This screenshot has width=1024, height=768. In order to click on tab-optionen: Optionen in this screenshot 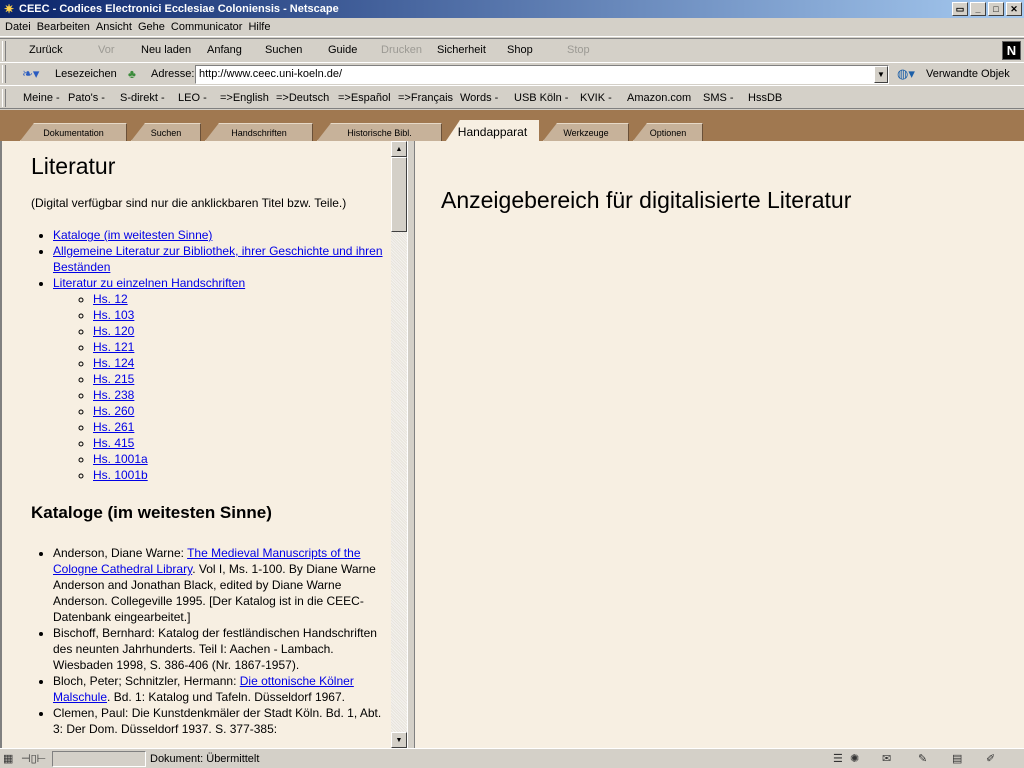, I will do `click(668, 132)`.